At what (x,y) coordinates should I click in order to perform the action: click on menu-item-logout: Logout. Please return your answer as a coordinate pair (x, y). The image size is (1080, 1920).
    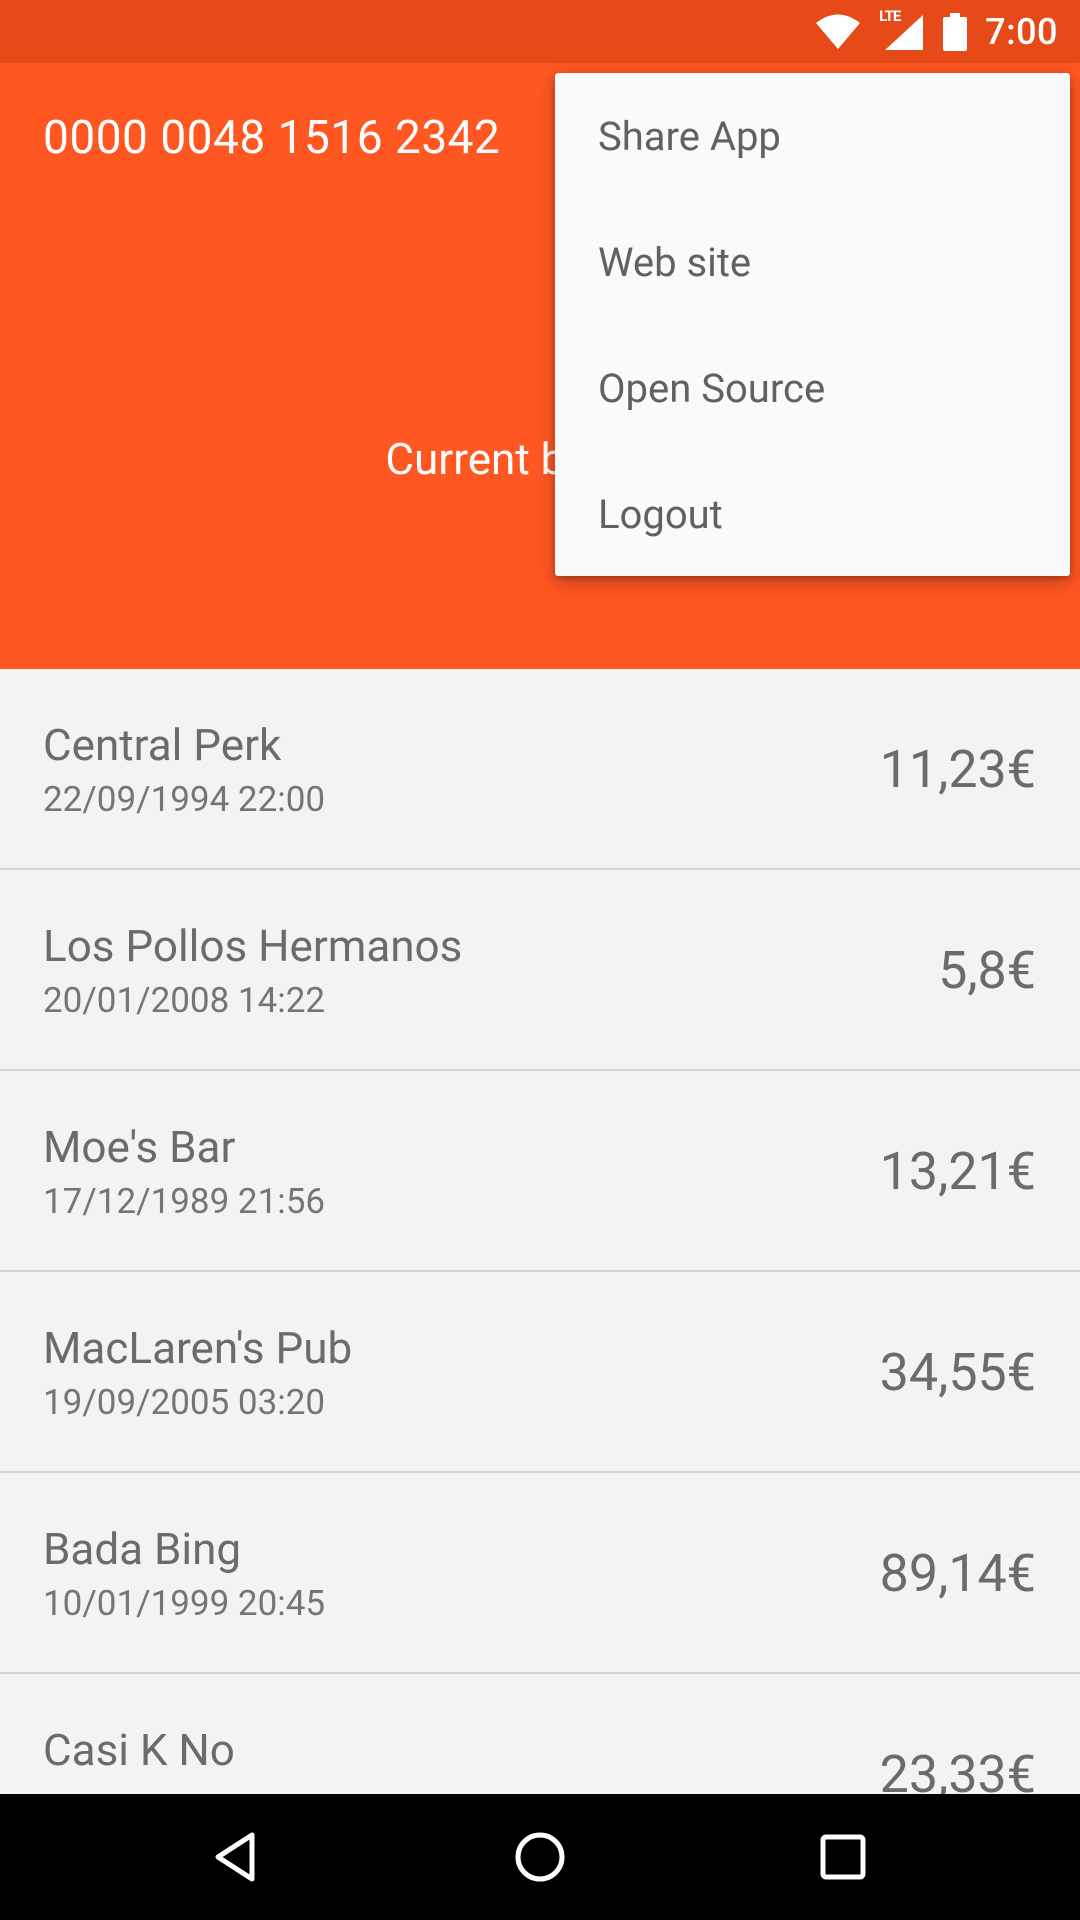
    Looking at the image, I should click on (812, 514).